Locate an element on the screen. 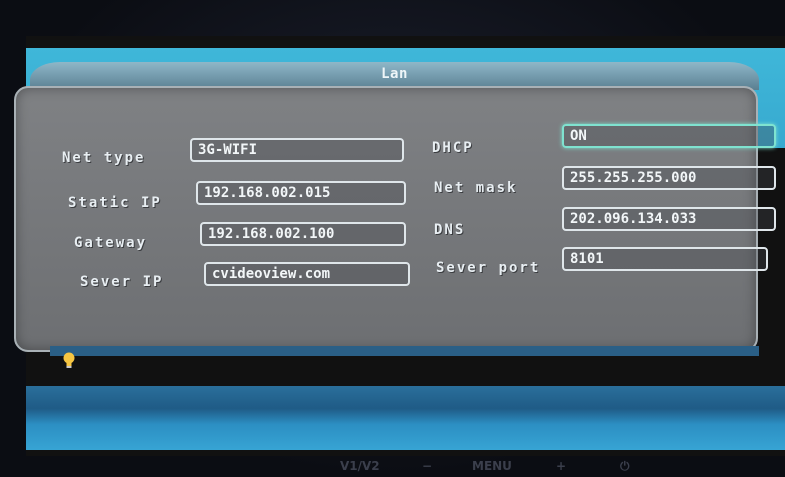  bottom-band is located at coordinates (405, 418).